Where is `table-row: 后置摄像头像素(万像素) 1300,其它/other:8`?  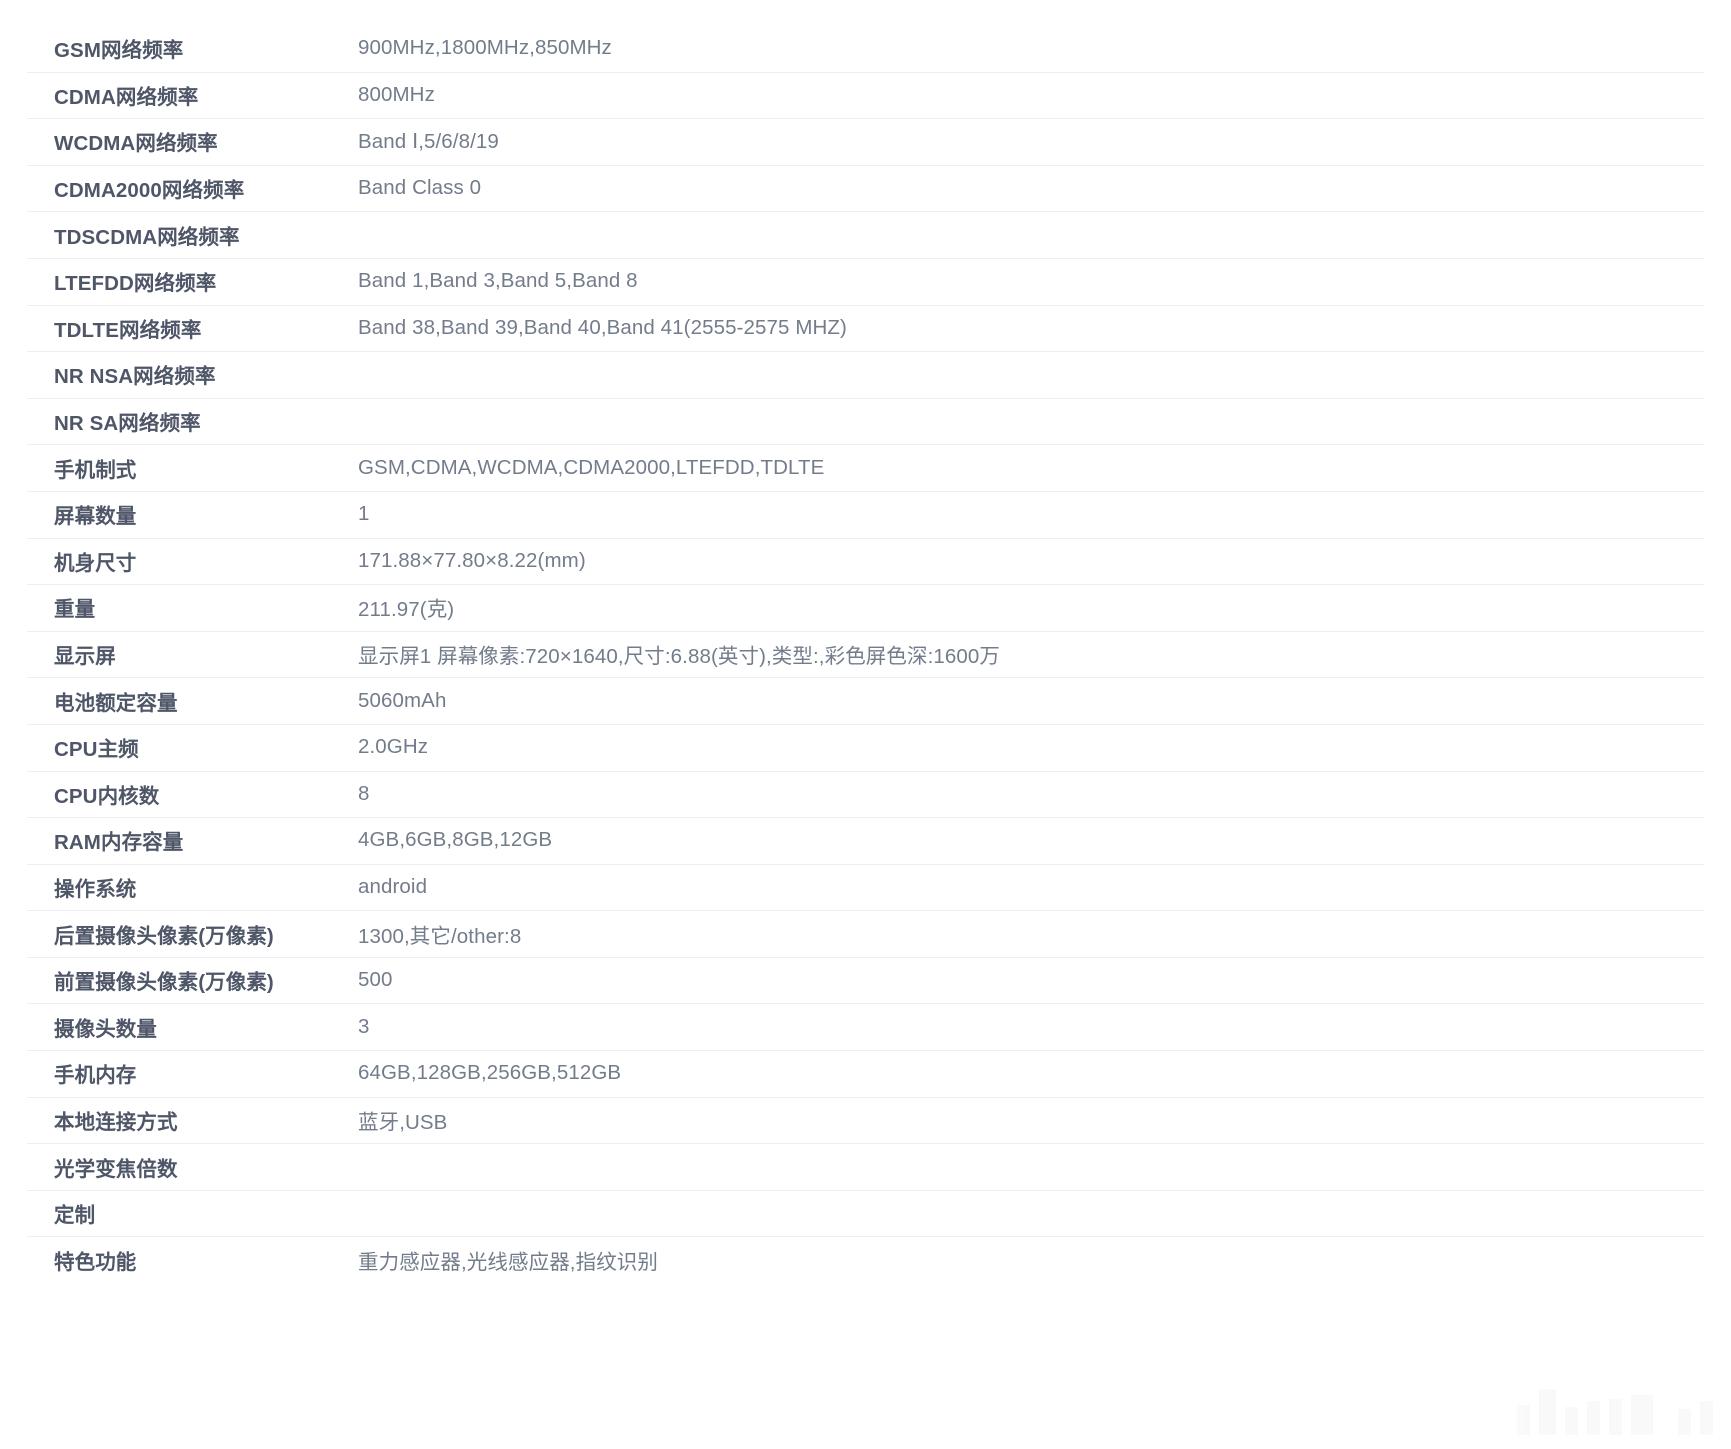 table-row: 后置摄像头像素(万像素) 1300,其它/other:8 is located at coordinates (865, 933).